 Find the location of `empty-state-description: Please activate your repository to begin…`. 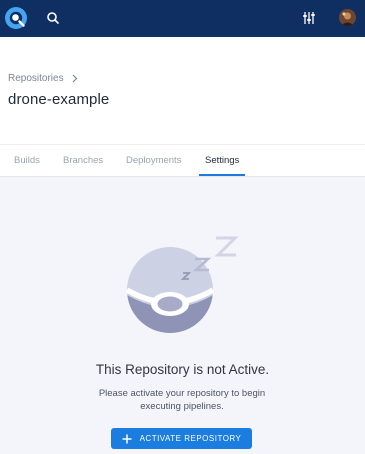

empty-state-description: Please activate your repository to begin… is located at coordinates (182, 400).